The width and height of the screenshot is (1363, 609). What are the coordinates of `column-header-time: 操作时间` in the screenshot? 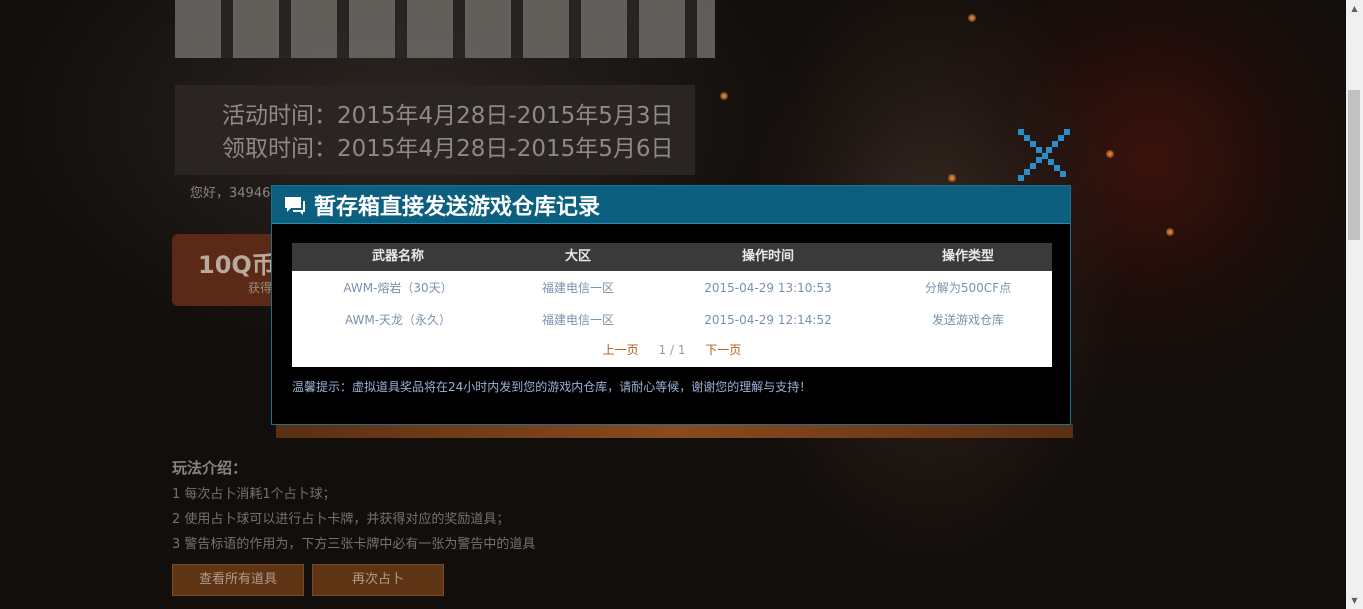 It's located at (767, 256).